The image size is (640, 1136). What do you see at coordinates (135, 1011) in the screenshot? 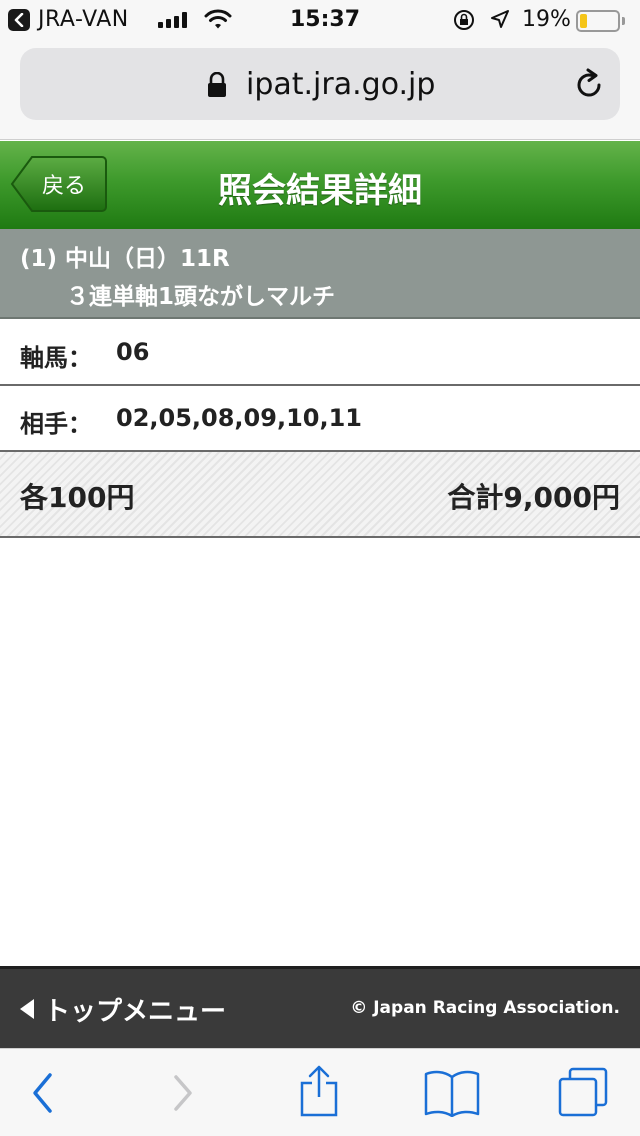
I see `top-menu-label: トップメニュー` at bounding box center [135, 1011].